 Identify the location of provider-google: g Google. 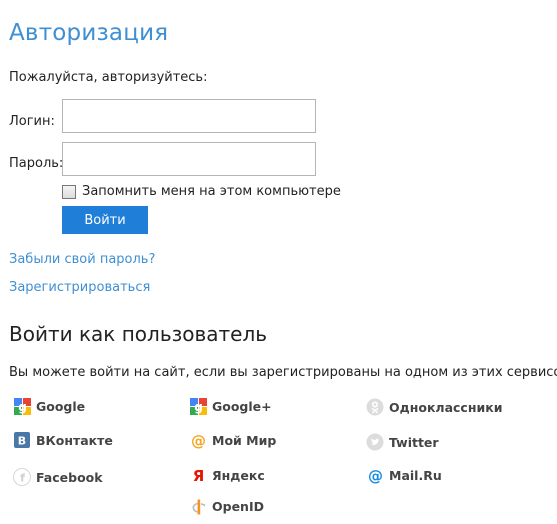
(49, 406).